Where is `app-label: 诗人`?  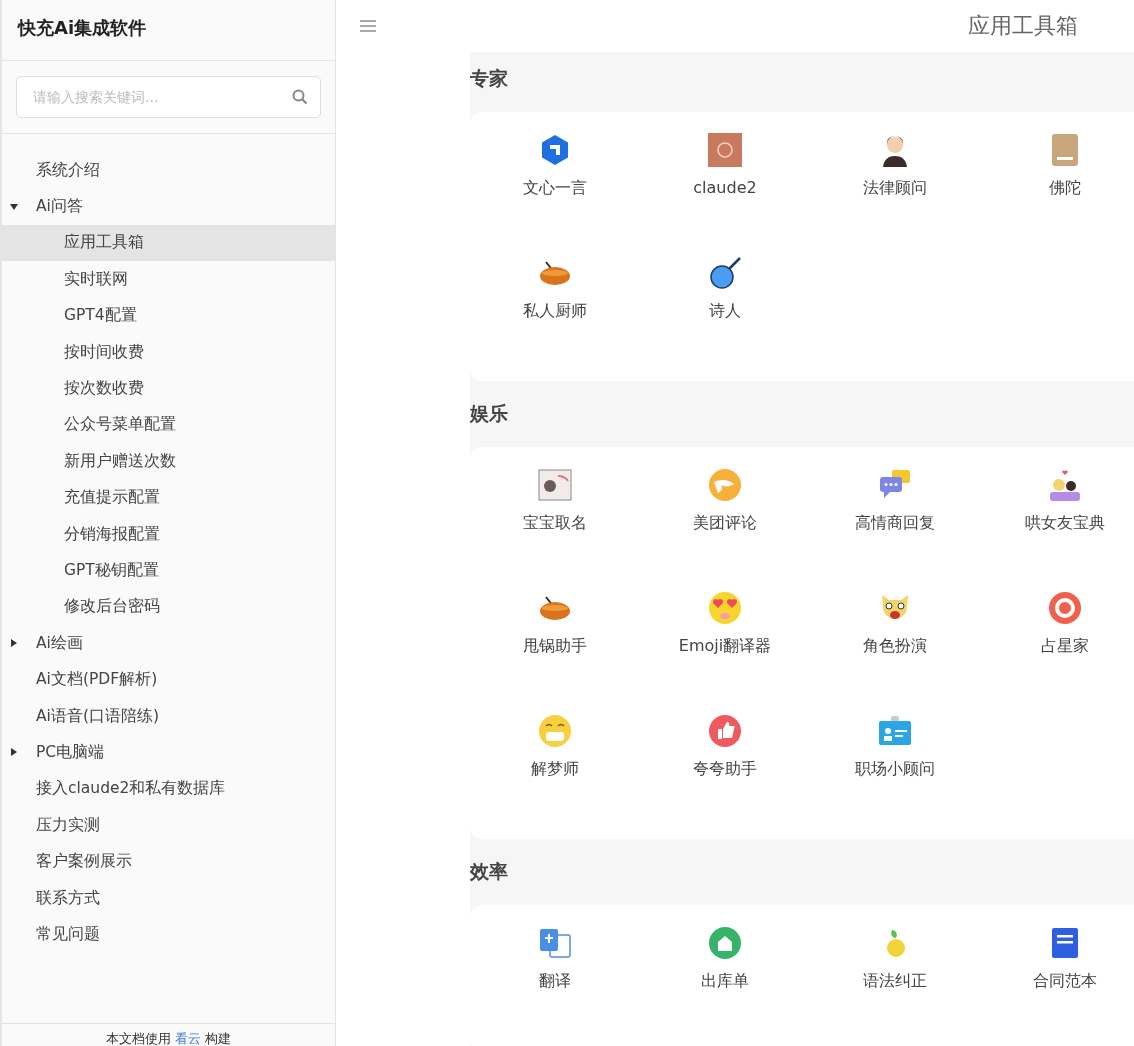
app-label: 诗人 is located at coordinates (725, 311).